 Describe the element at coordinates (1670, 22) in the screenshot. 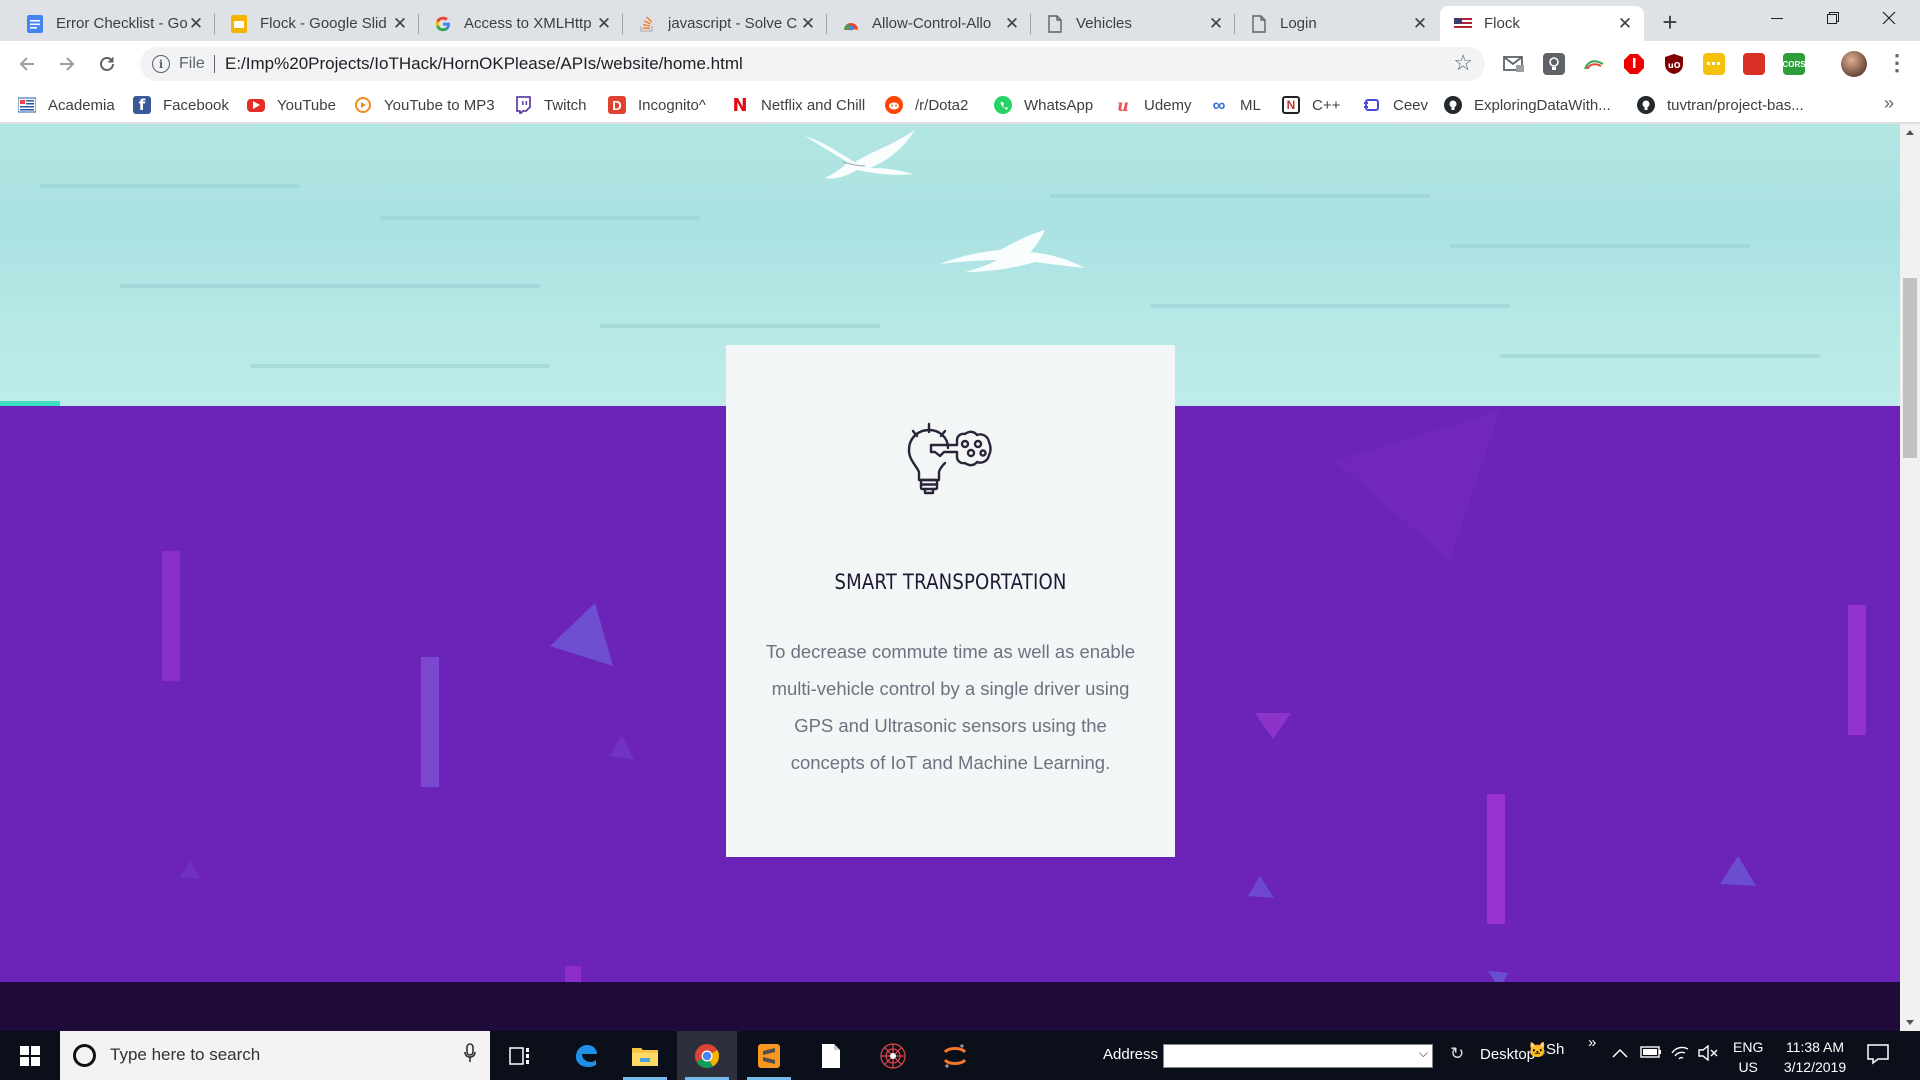

I see `new-tab-button: +` at that location.